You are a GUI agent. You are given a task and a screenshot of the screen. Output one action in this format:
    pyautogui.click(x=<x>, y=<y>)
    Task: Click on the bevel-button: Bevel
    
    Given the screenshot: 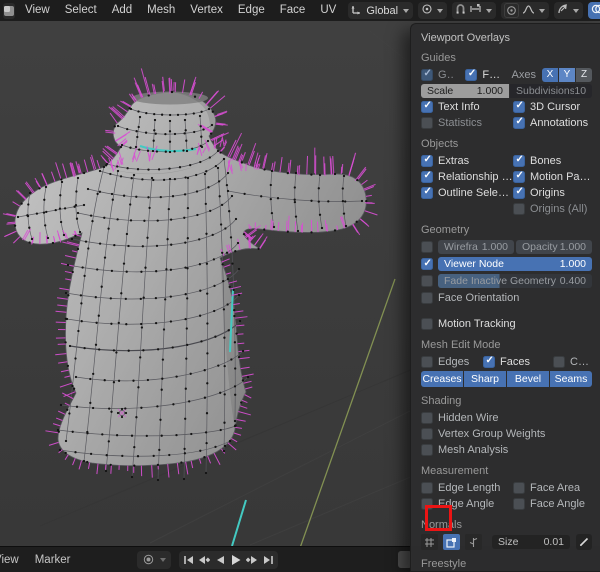 What is the action you would take?
    pyautogui.click(x=528, y=379)
    